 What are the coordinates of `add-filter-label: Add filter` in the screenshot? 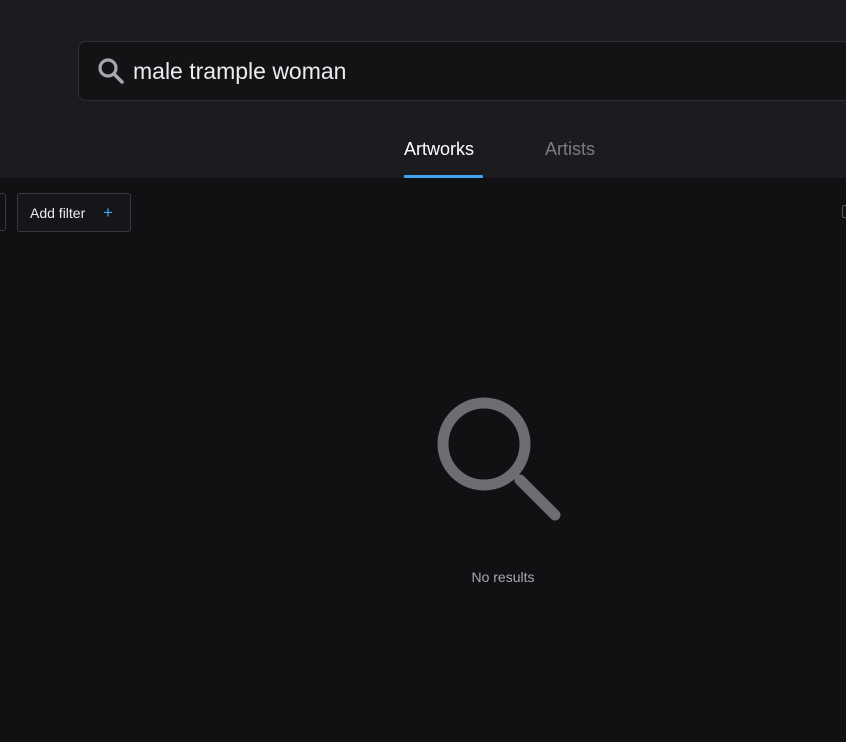 It's located at (58, 213).